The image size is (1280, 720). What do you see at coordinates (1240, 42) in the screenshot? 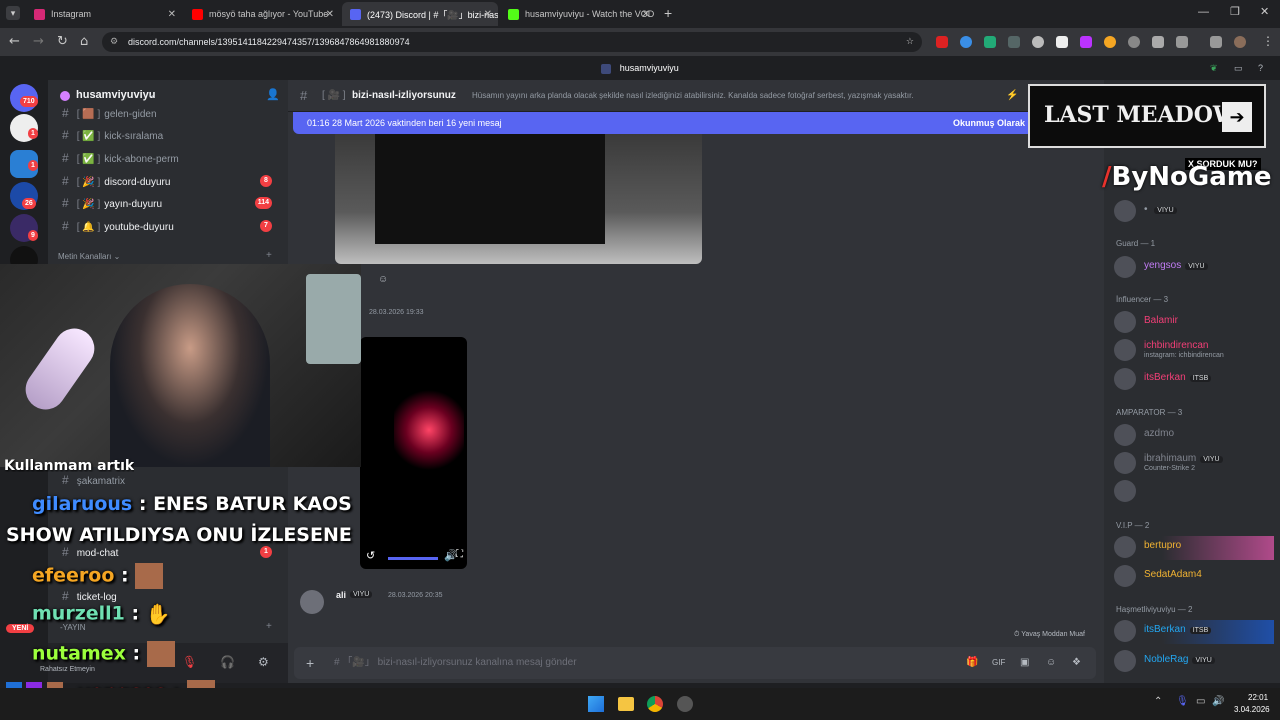
I see `profile-avatar` at bounding box center [1240, 42].